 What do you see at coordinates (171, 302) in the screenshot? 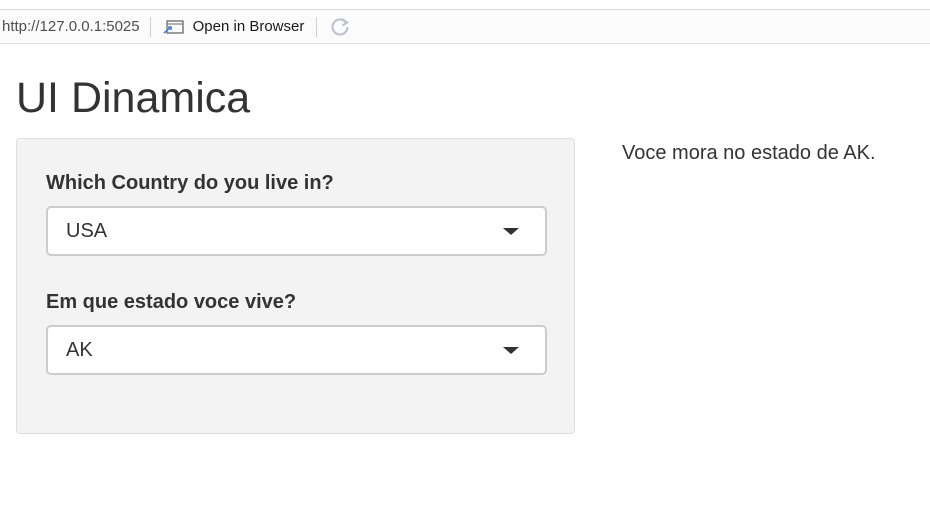
I see `state-label: Em que estado voce vive?` at bounding box center [171, 302].